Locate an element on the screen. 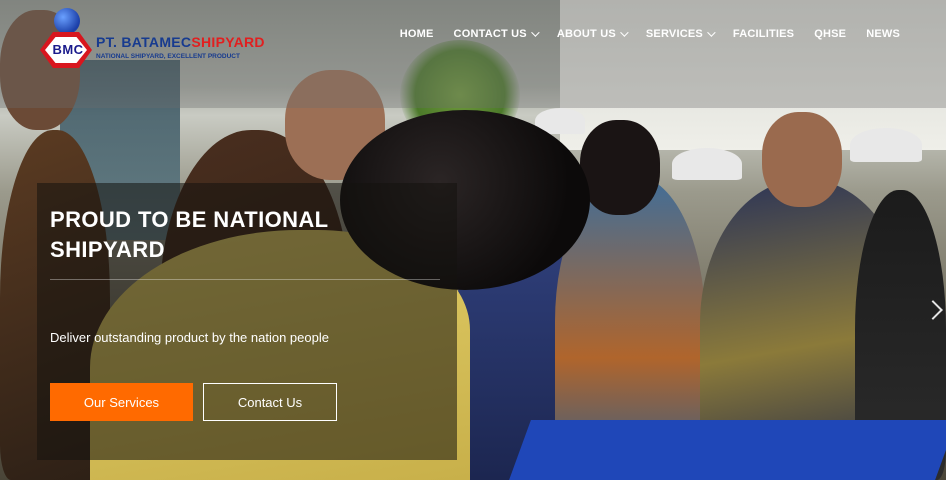  globe-icon is located at coordinates (67, 21).